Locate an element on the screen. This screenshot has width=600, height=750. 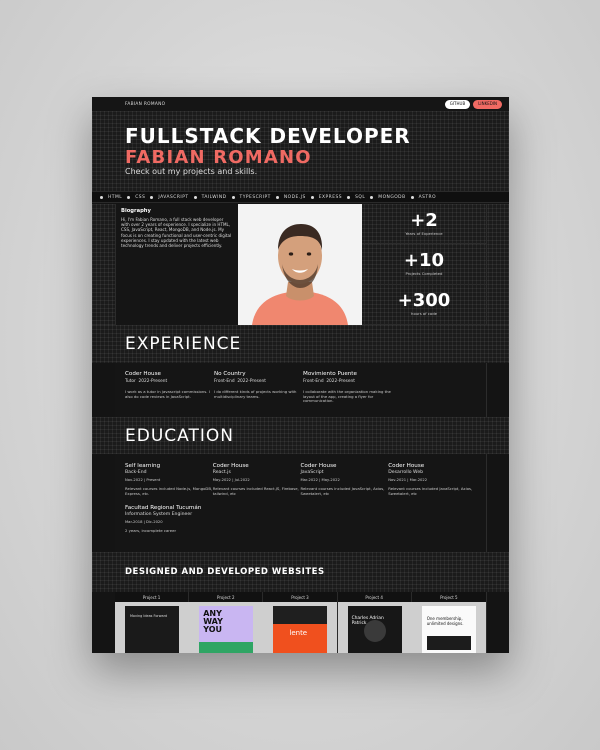
tech-item: ASTRO is located at coordinates (427, 197).